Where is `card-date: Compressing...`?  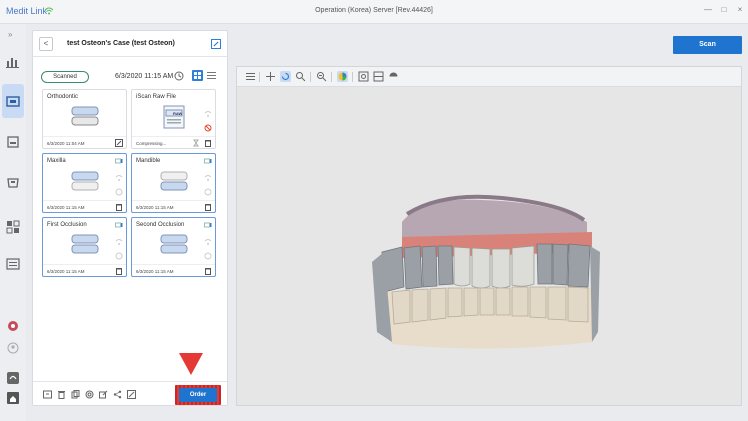
card-date: Compressing... is located at coordinates (151, 143).